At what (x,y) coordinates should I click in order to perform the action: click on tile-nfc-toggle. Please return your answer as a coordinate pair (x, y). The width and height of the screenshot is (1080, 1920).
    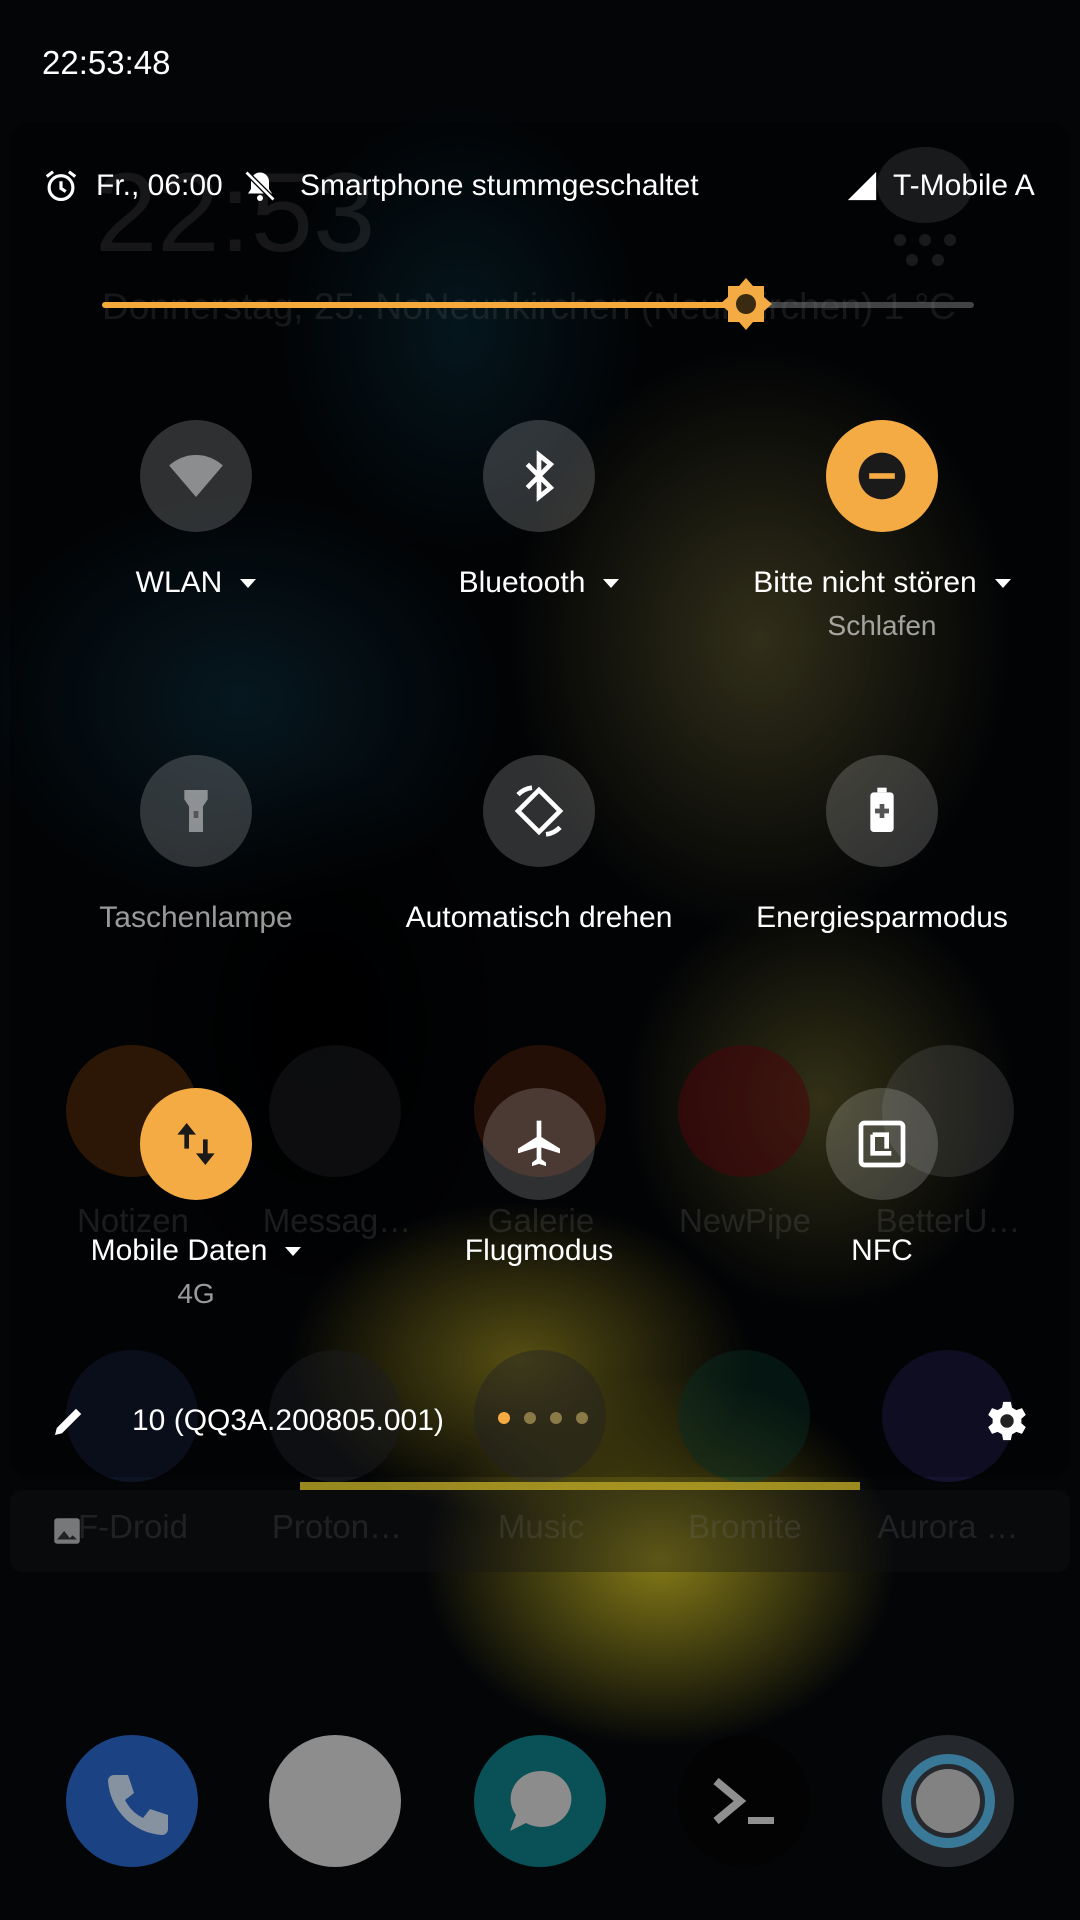
    Looking at the image, I should click on (882, 1144).